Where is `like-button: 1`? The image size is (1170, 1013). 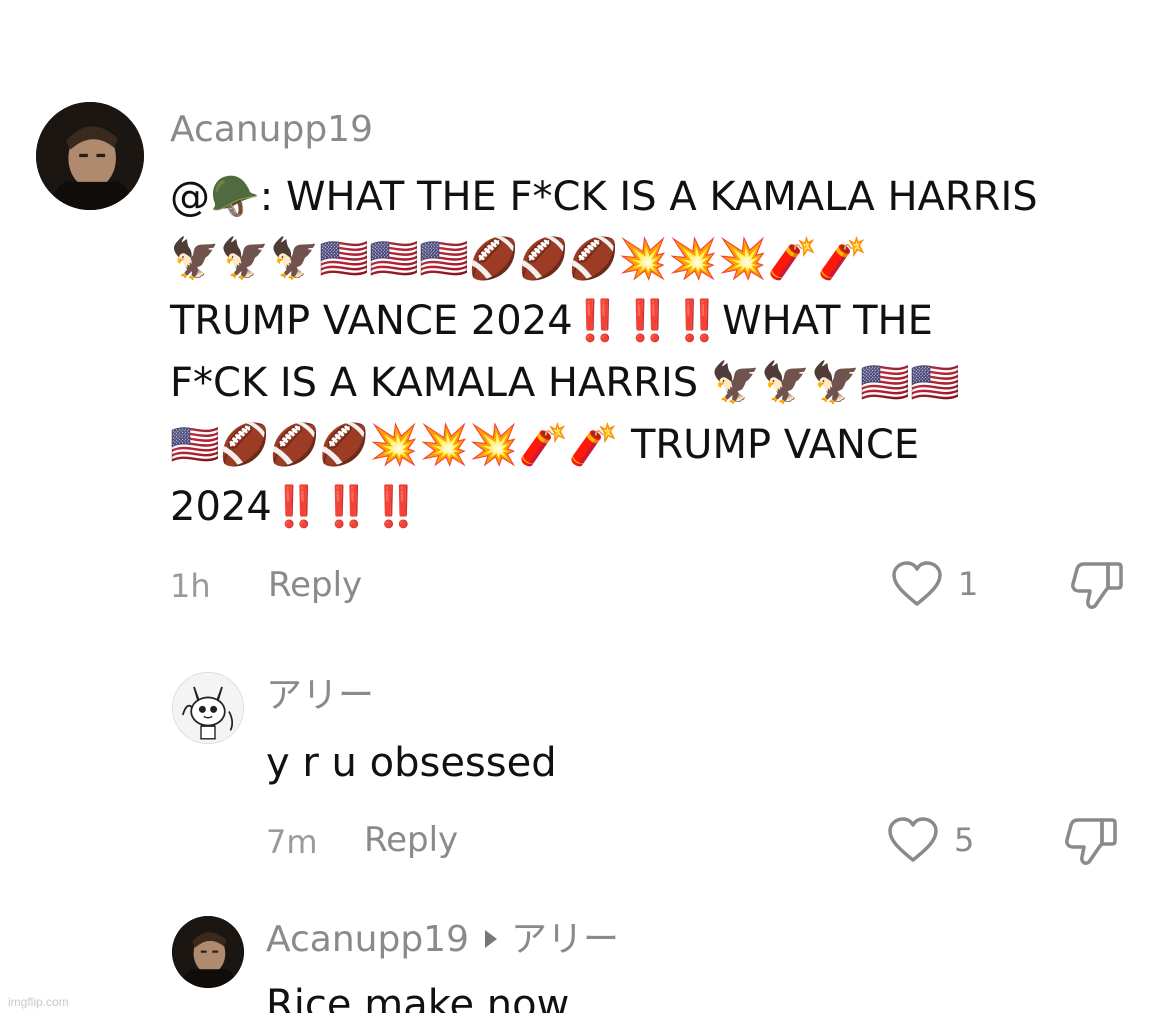 like-button: 1 is located at coordinates (934, 584).